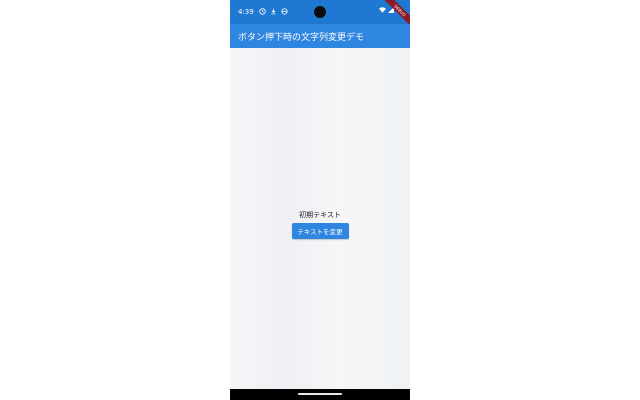 This screenshot has height=400, width=640. I want to click on home-indicator, so click(320, 394).